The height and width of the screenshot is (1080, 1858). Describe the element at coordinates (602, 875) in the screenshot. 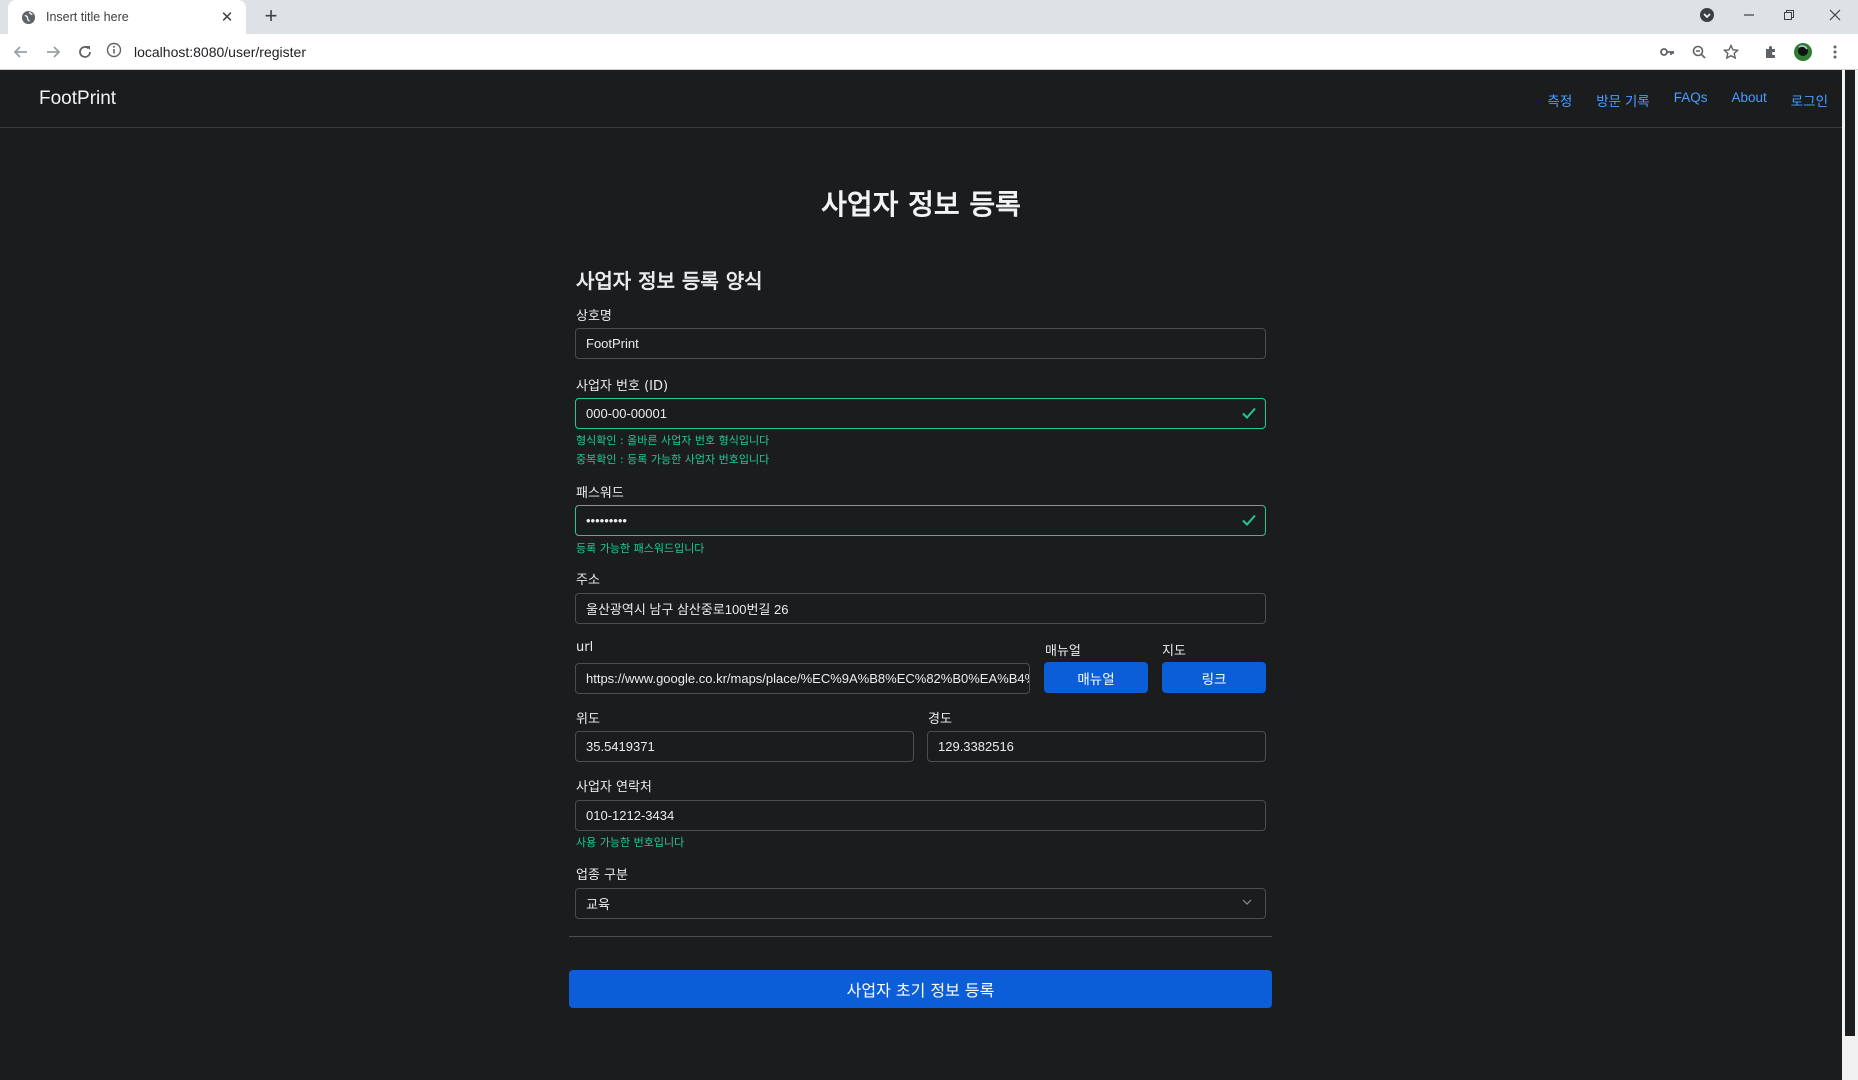

I see `category-label: 업종 구분` at that location.